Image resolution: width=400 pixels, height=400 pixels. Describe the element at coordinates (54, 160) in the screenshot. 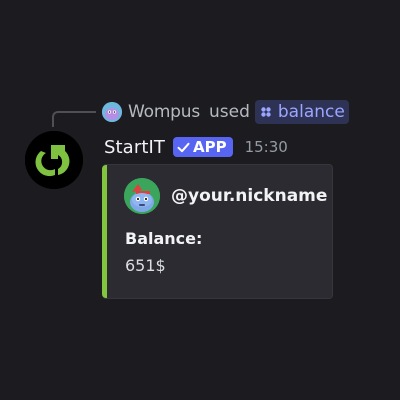

I see `startit-logo-icon` at that location.